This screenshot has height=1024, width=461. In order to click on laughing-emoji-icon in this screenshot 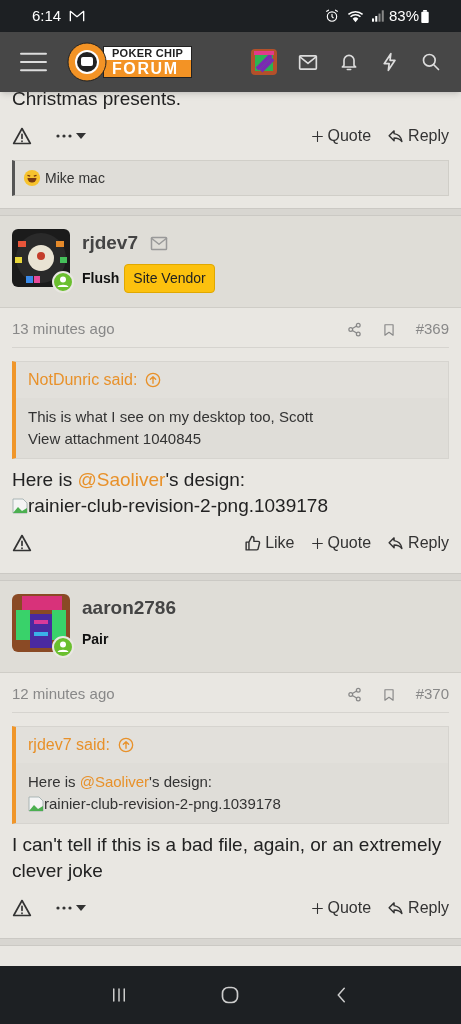, I will do `click(32, 178)`.